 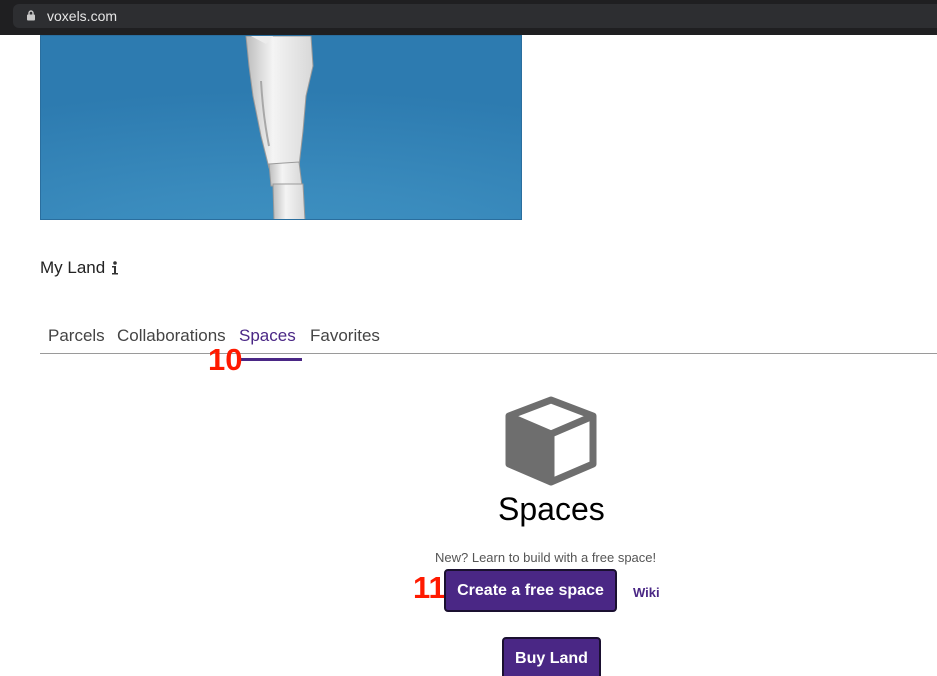 I want to click on browser-url-bar: voxels.com, so click(x=468, y=17).